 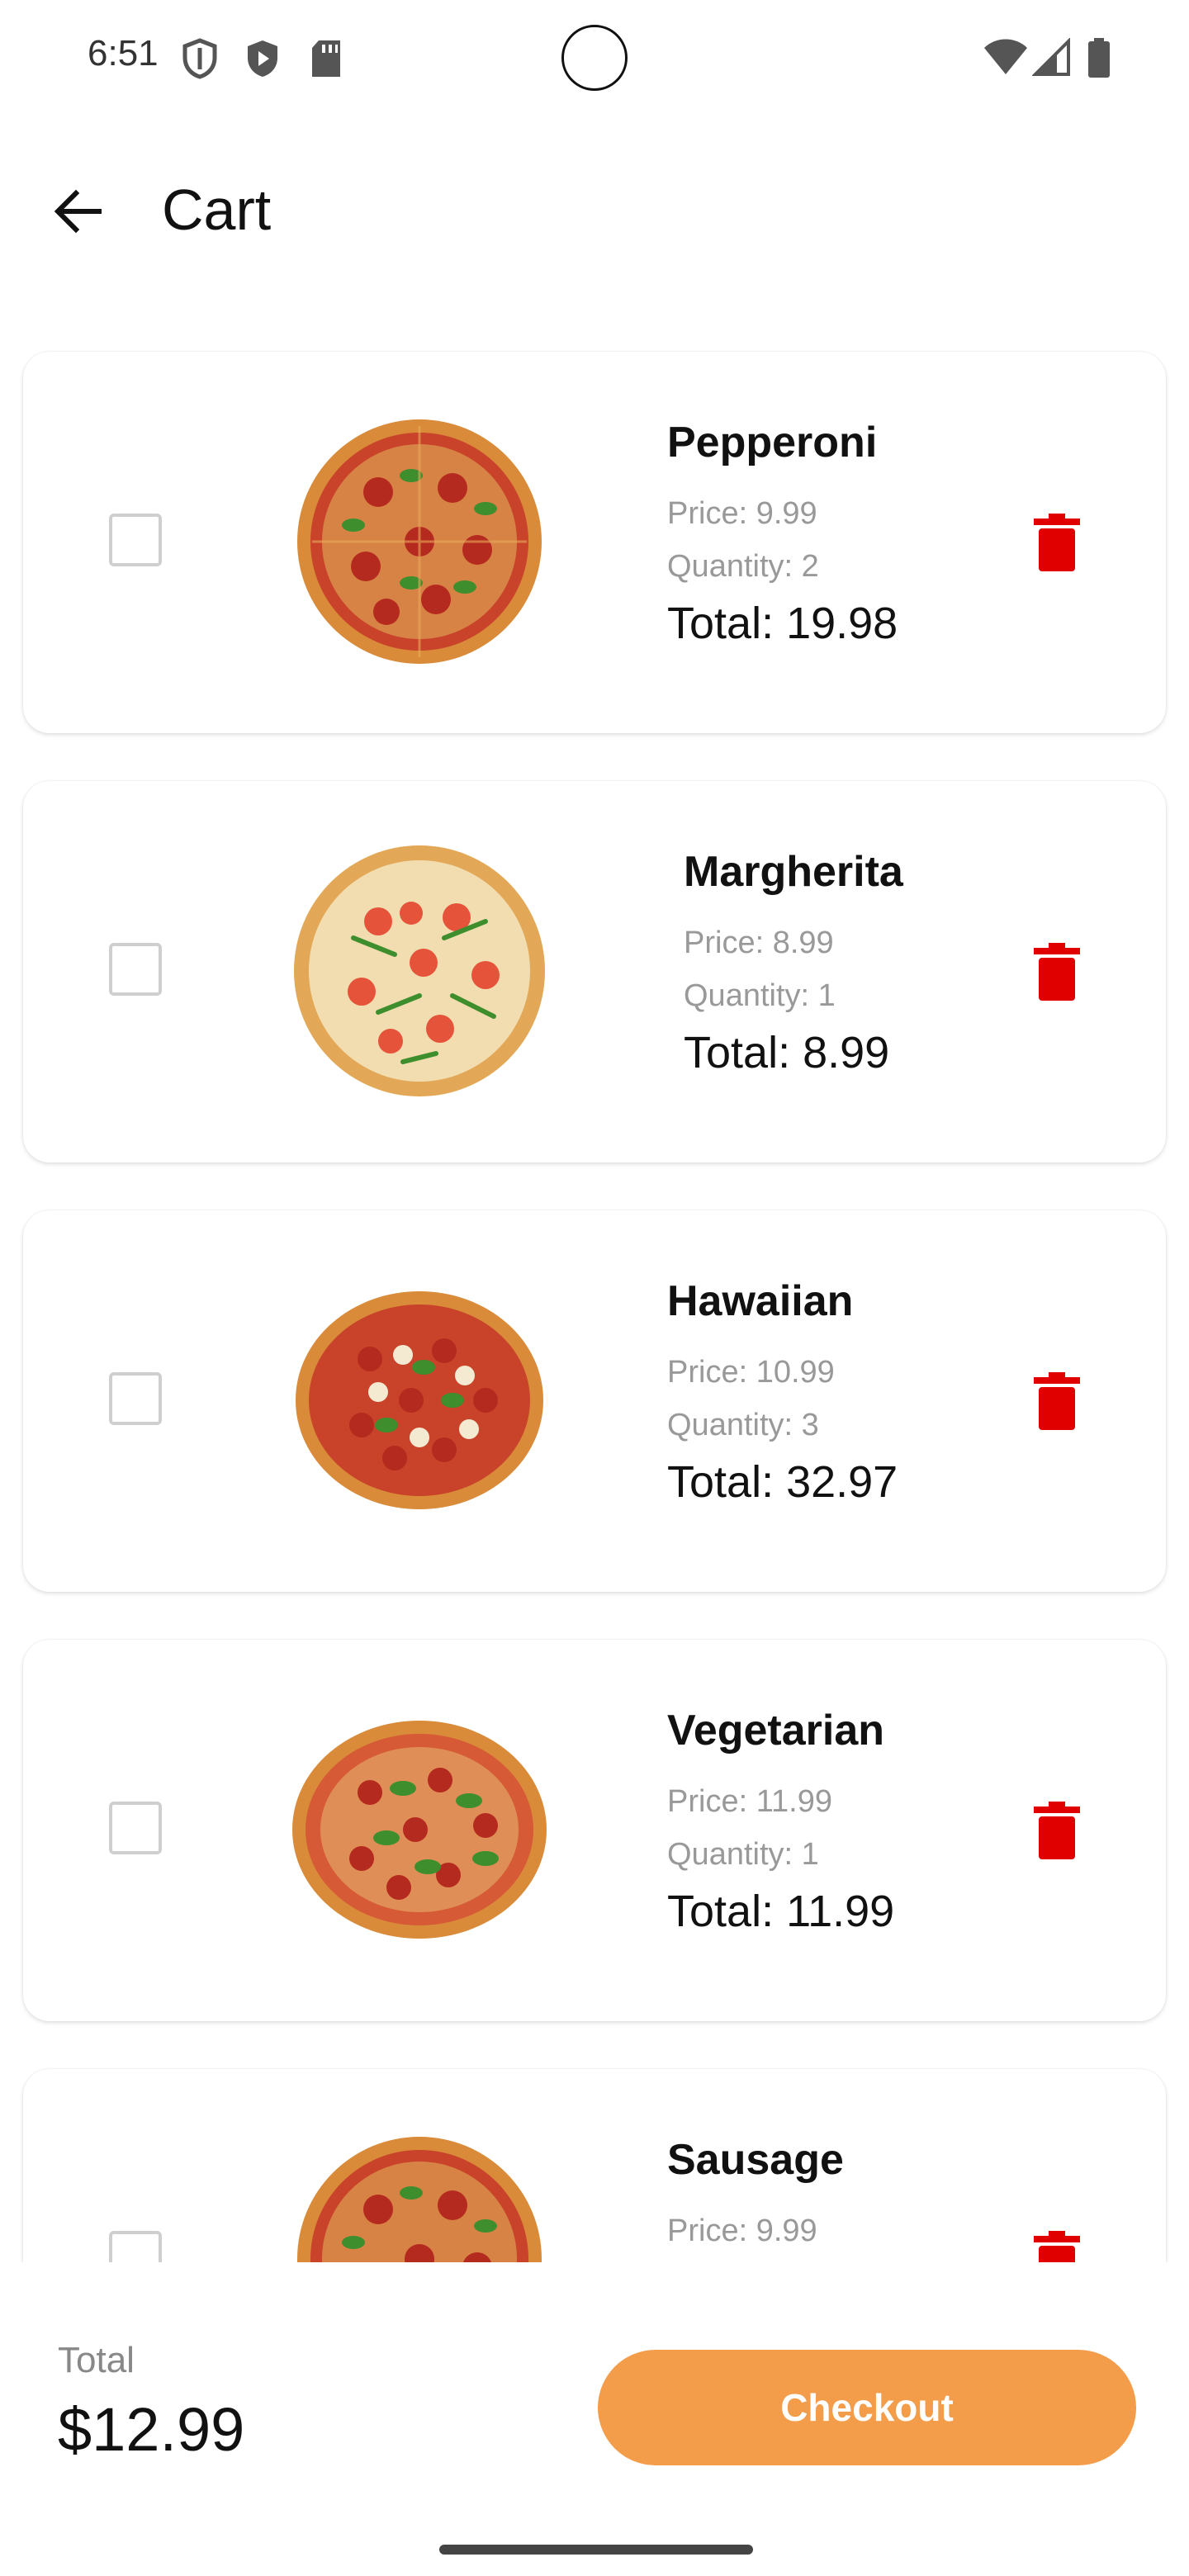 I want to click on status-bar: 6:51, so click(x=594, y=58).